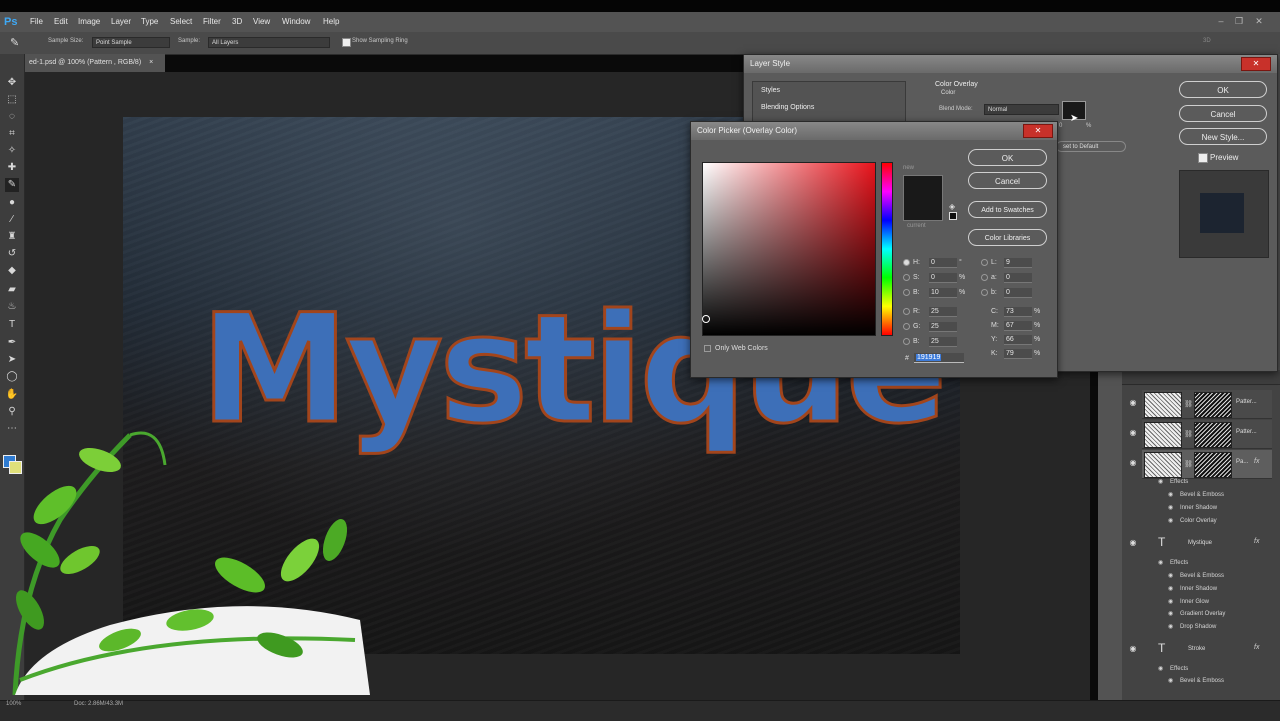  Describe the element at coordinates (12, 360) in the screenshot. I see `path-select-icon: ➤` at that location.